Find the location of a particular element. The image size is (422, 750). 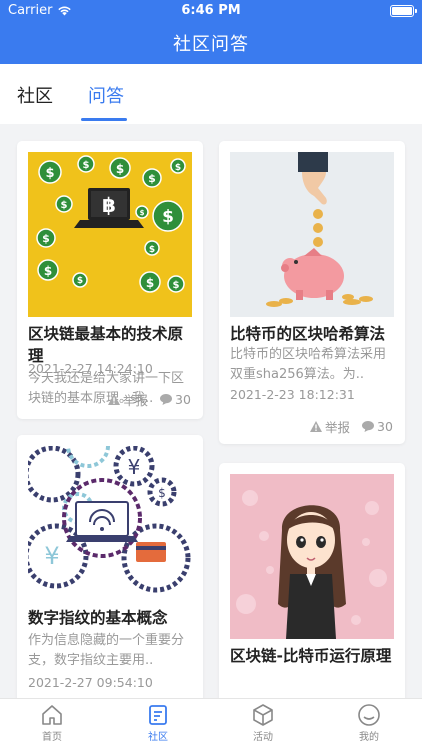

home-icon is located at coordinates (52, 715).